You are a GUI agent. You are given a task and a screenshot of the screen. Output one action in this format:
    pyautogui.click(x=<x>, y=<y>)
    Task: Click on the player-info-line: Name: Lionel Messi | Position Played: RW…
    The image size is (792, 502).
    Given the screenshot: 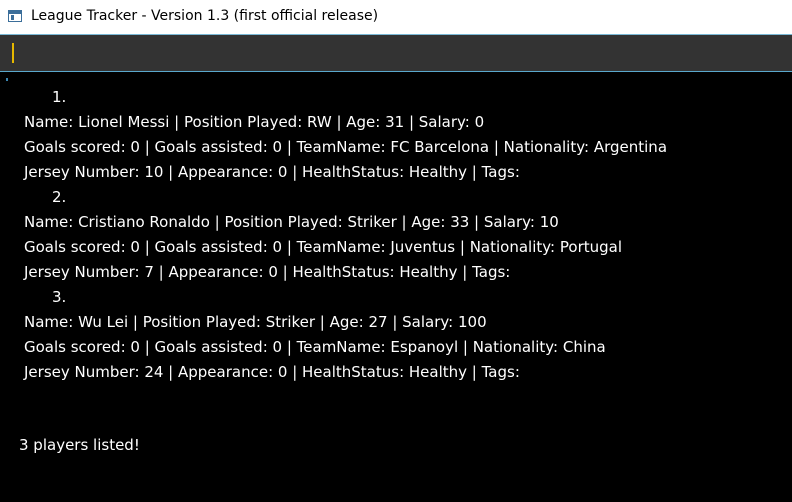 What is the action you would take?
    pyautogui.click(x=254, y=122)
    